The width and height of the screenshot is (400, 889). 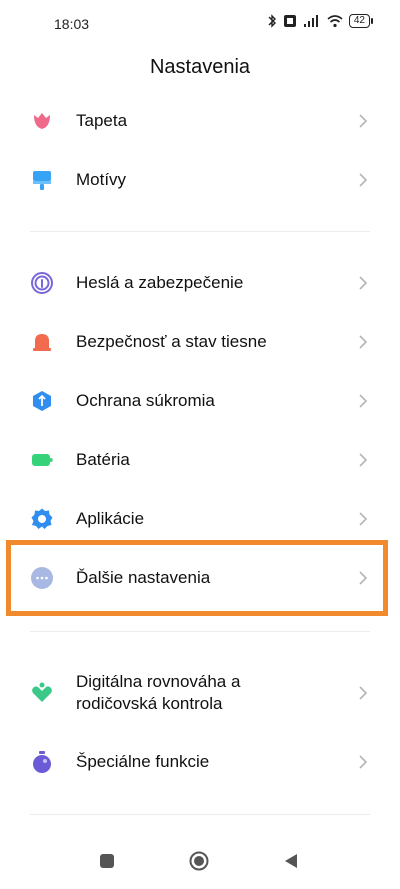 What do you see at coordinates (200, 180) in the screenshot?
I see `settings-item-themes: Motívy` at bounding box center [200, 180].